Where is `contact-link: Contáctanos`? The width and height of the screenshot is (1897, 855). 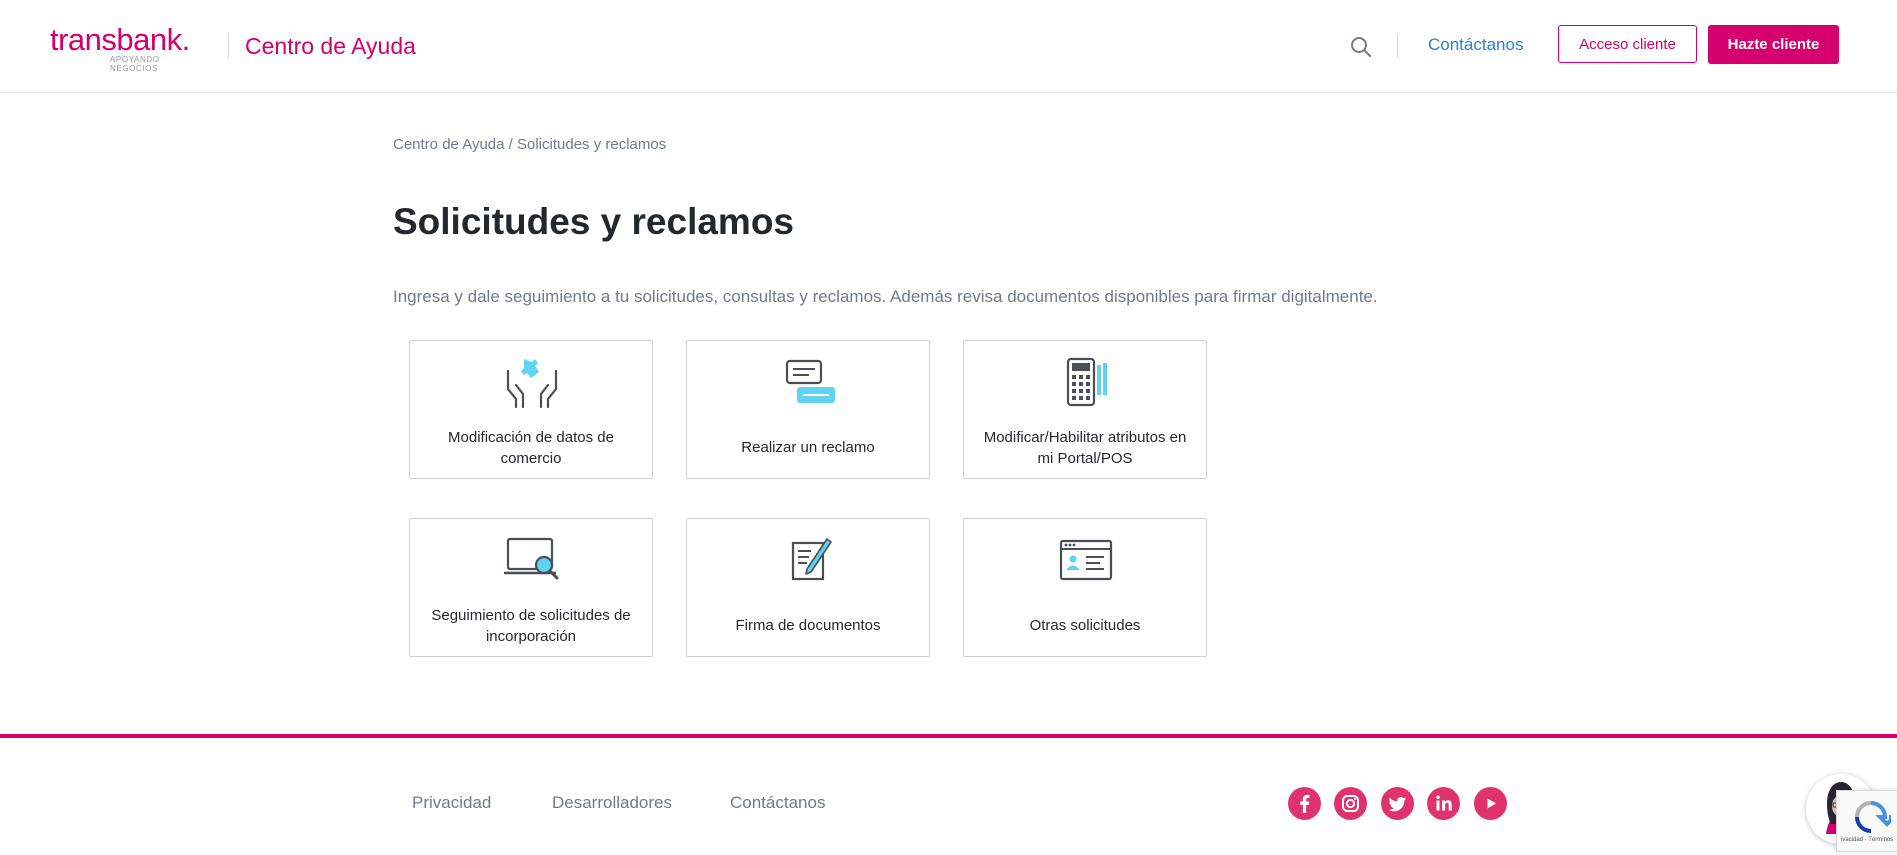 contact-link: Contáctanos is located at coordinates (1475, 45).